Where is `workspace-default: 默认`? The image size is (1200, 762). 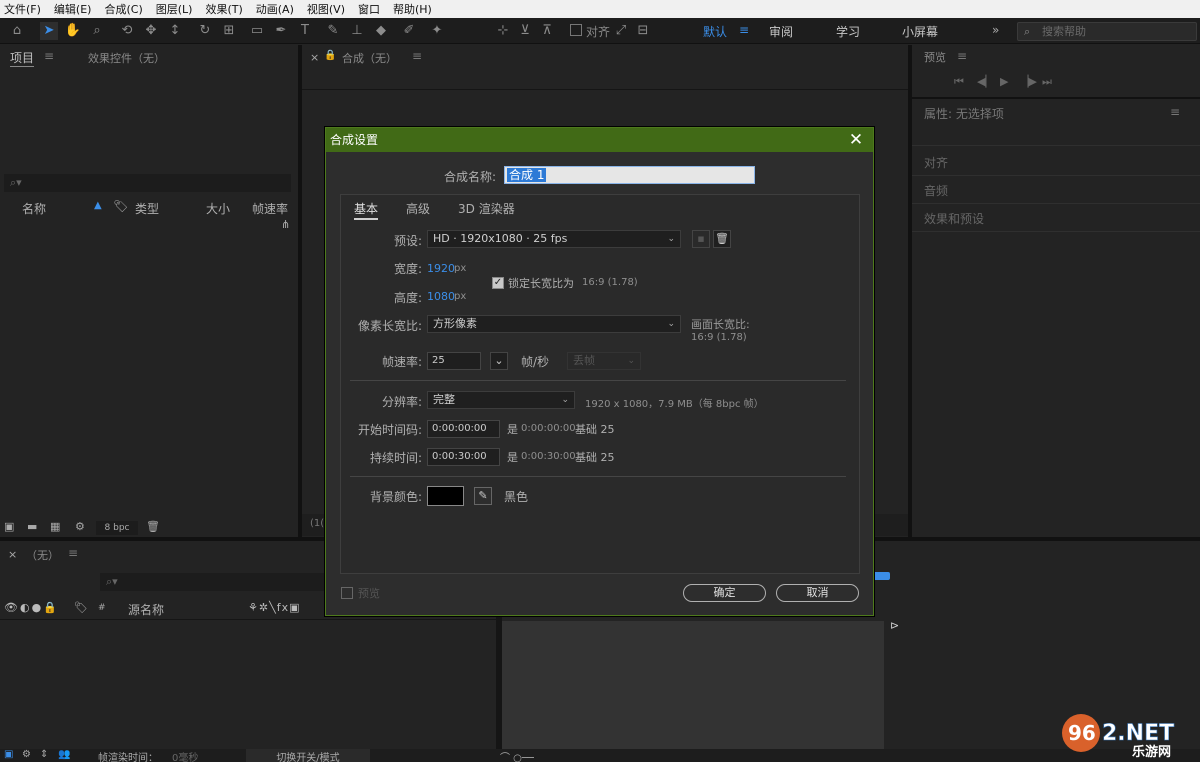 workspace-default: 默认 is located at coordinates (715, 31).